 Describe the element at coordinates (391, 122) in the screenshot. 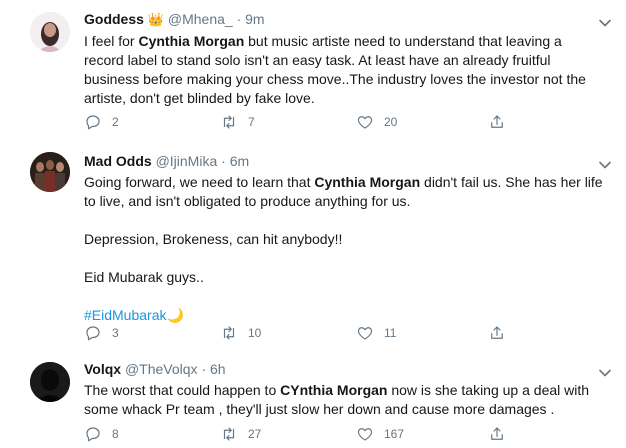

I see `like-count: 20` at that location.